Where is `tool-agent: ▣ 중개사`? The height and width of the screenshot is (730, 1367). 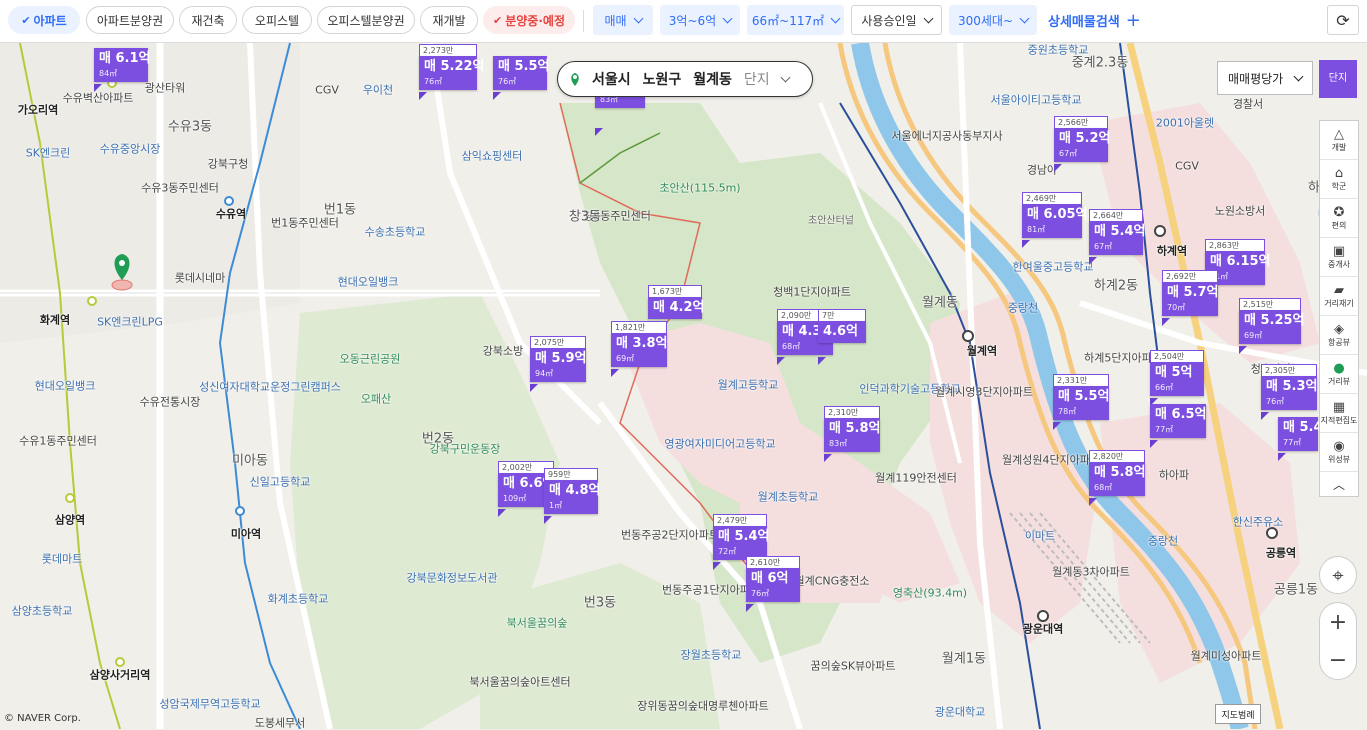 tool-agent: ▣ 중개사 is located at coordinates (1339, 257).